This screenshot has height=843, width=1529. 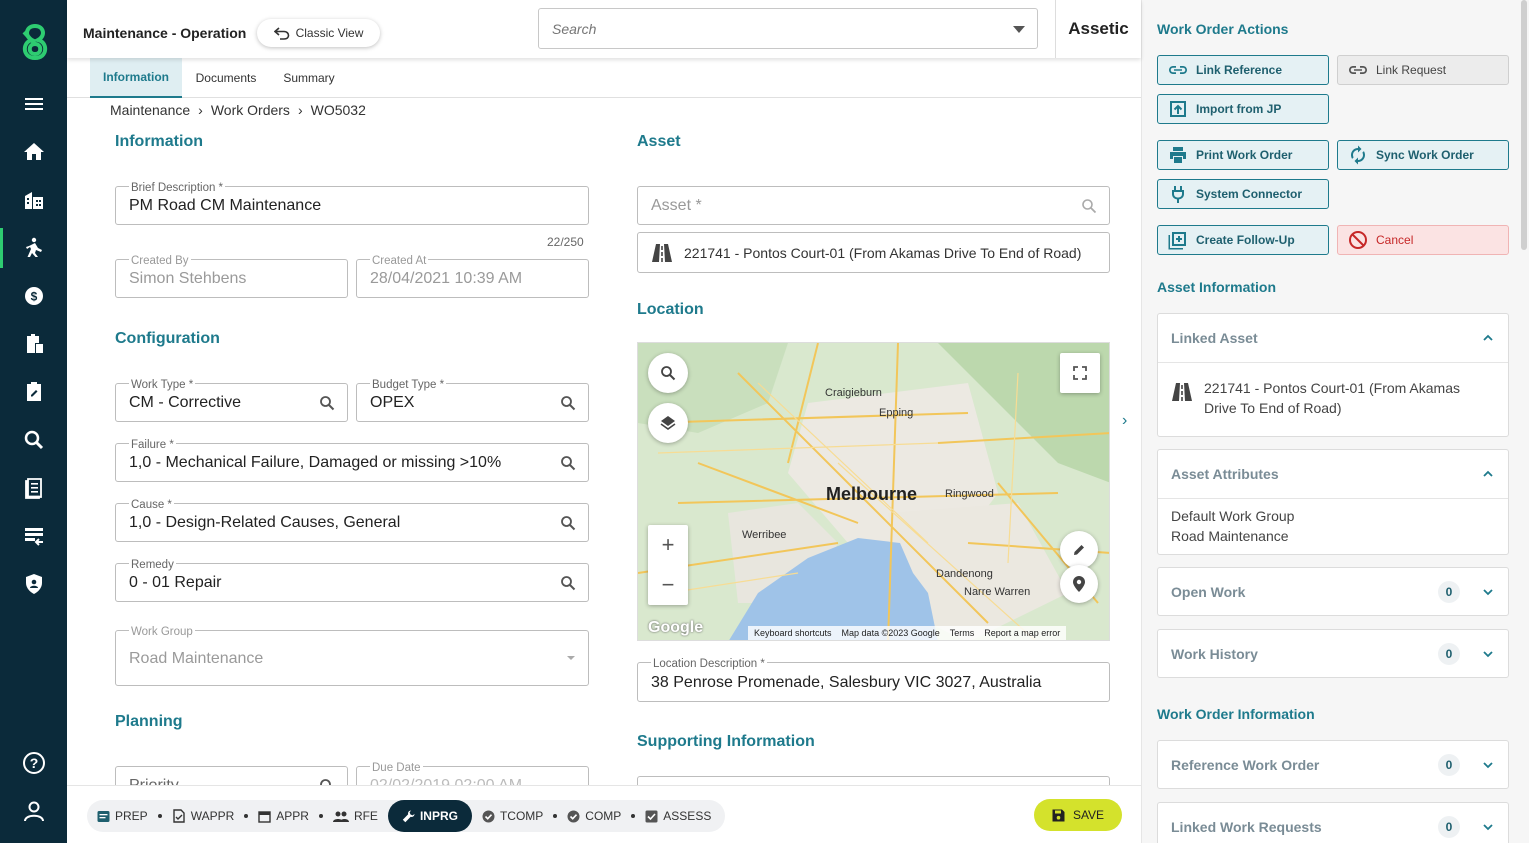 I want to click on link-reference-button: Link Reference, so click(x=1243, y=70).